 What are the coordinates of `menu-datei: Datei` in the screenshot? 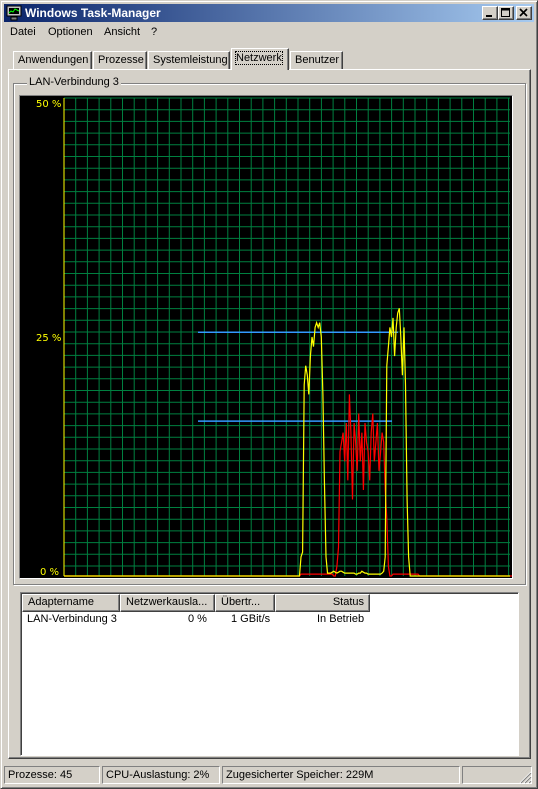 It's located at (23, 32).